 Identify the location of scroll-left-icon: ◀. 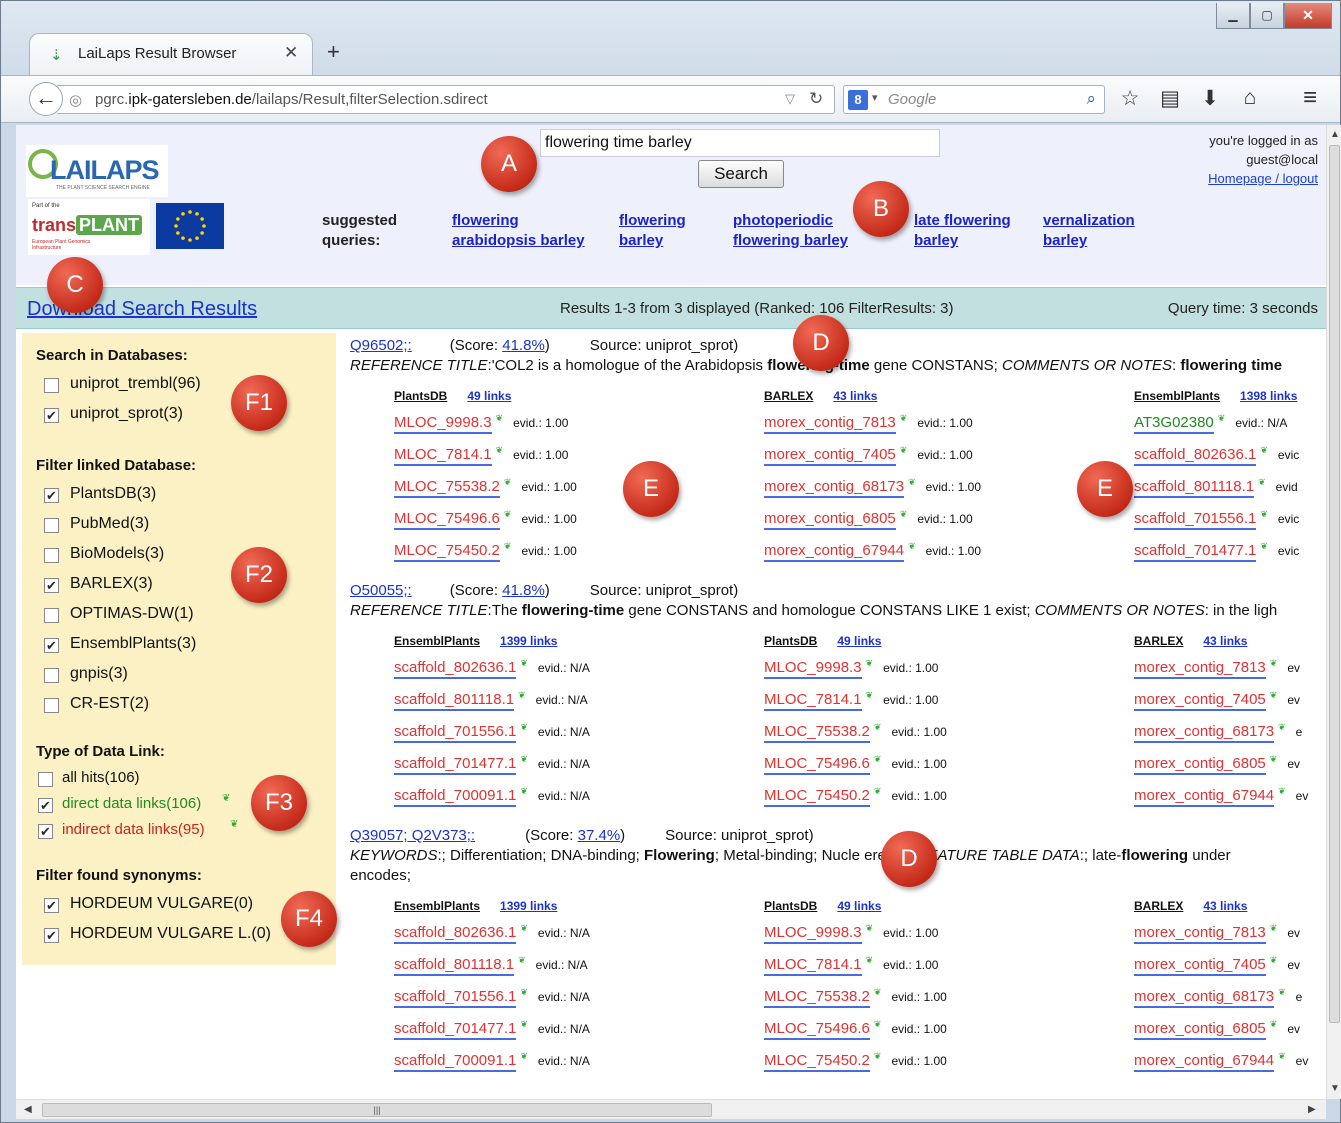
(28, 1109).